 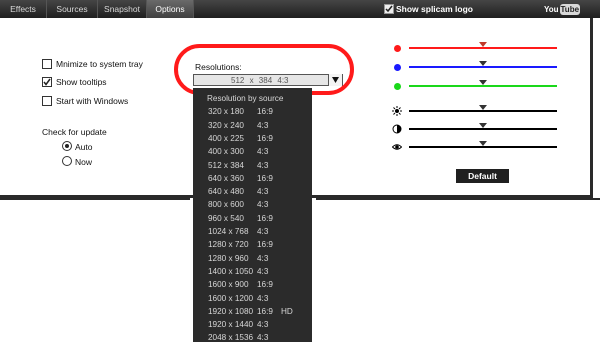 I want to click on eye-icon, so click(x=397, y=147).